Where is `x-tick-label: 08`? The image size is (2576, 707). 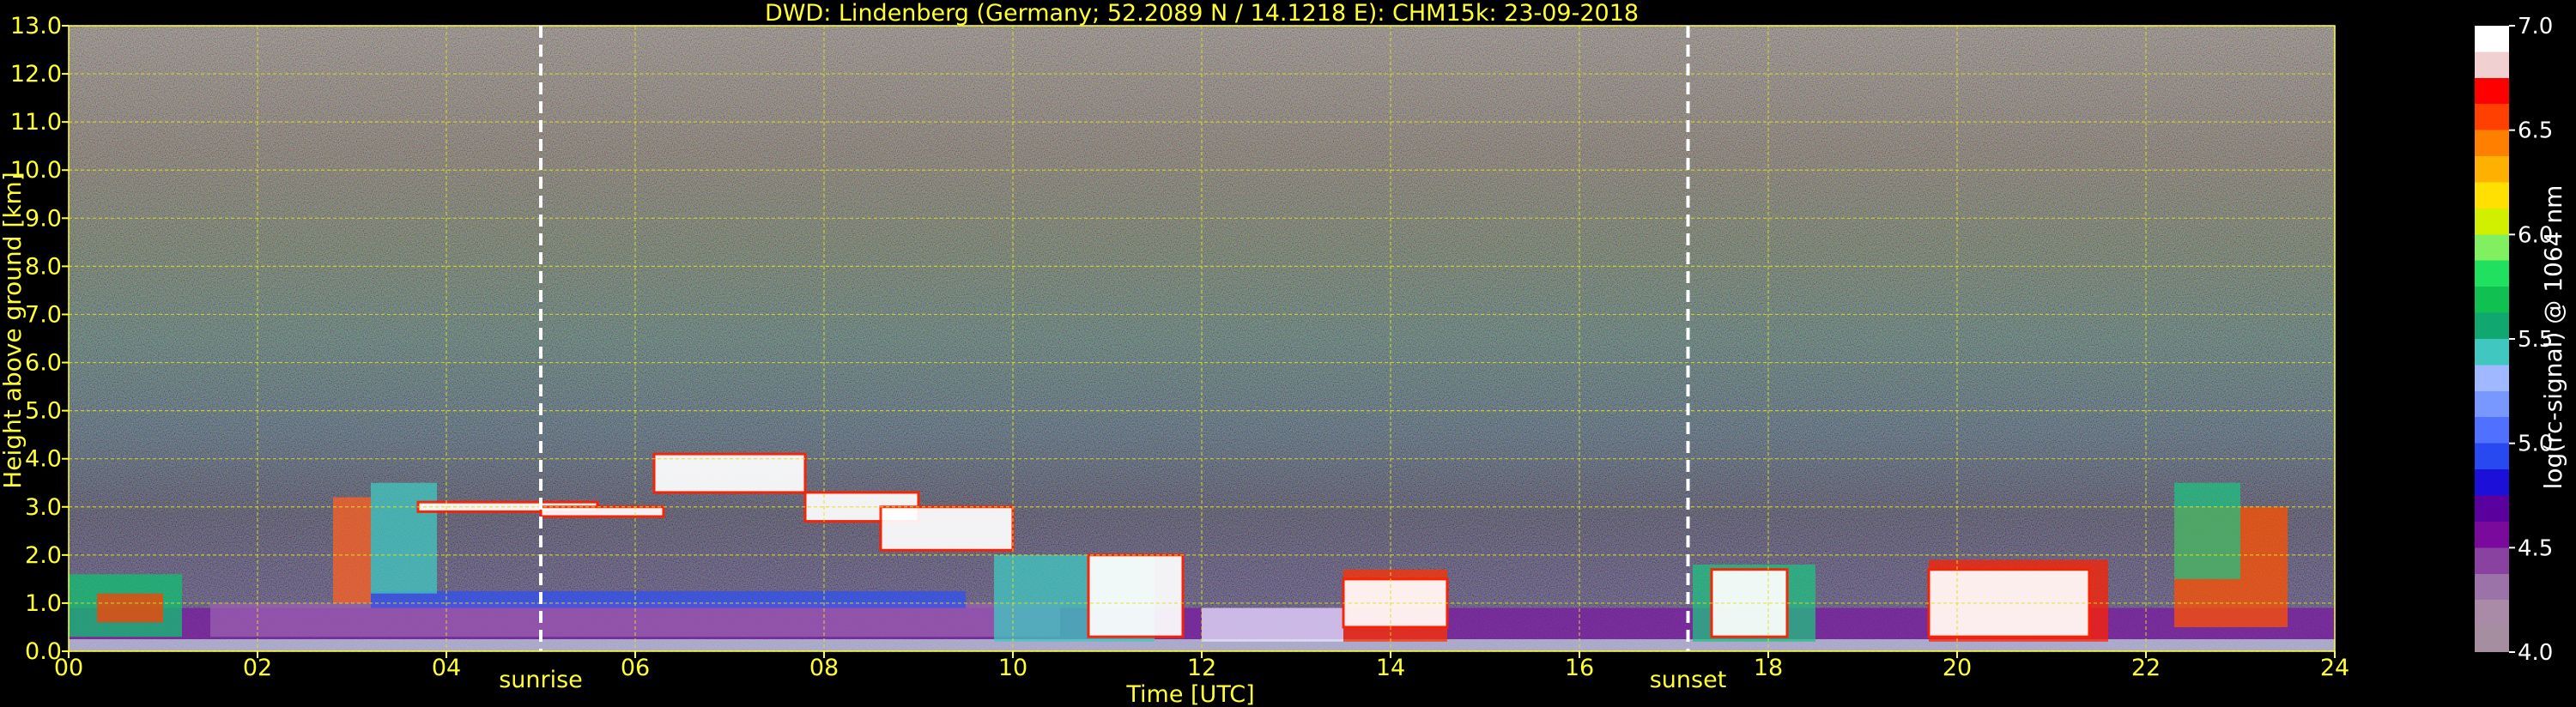
x-tick-label: 08 is located at coordinates (824, 668).